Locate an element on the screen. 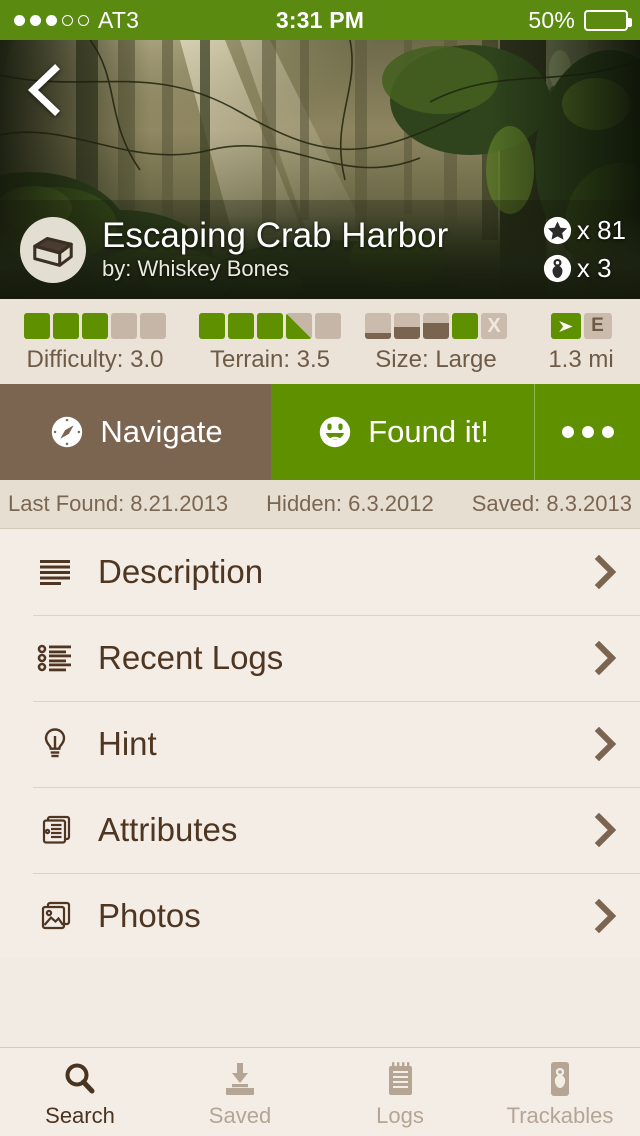  pages-icon is located at coordinates (55, 830).